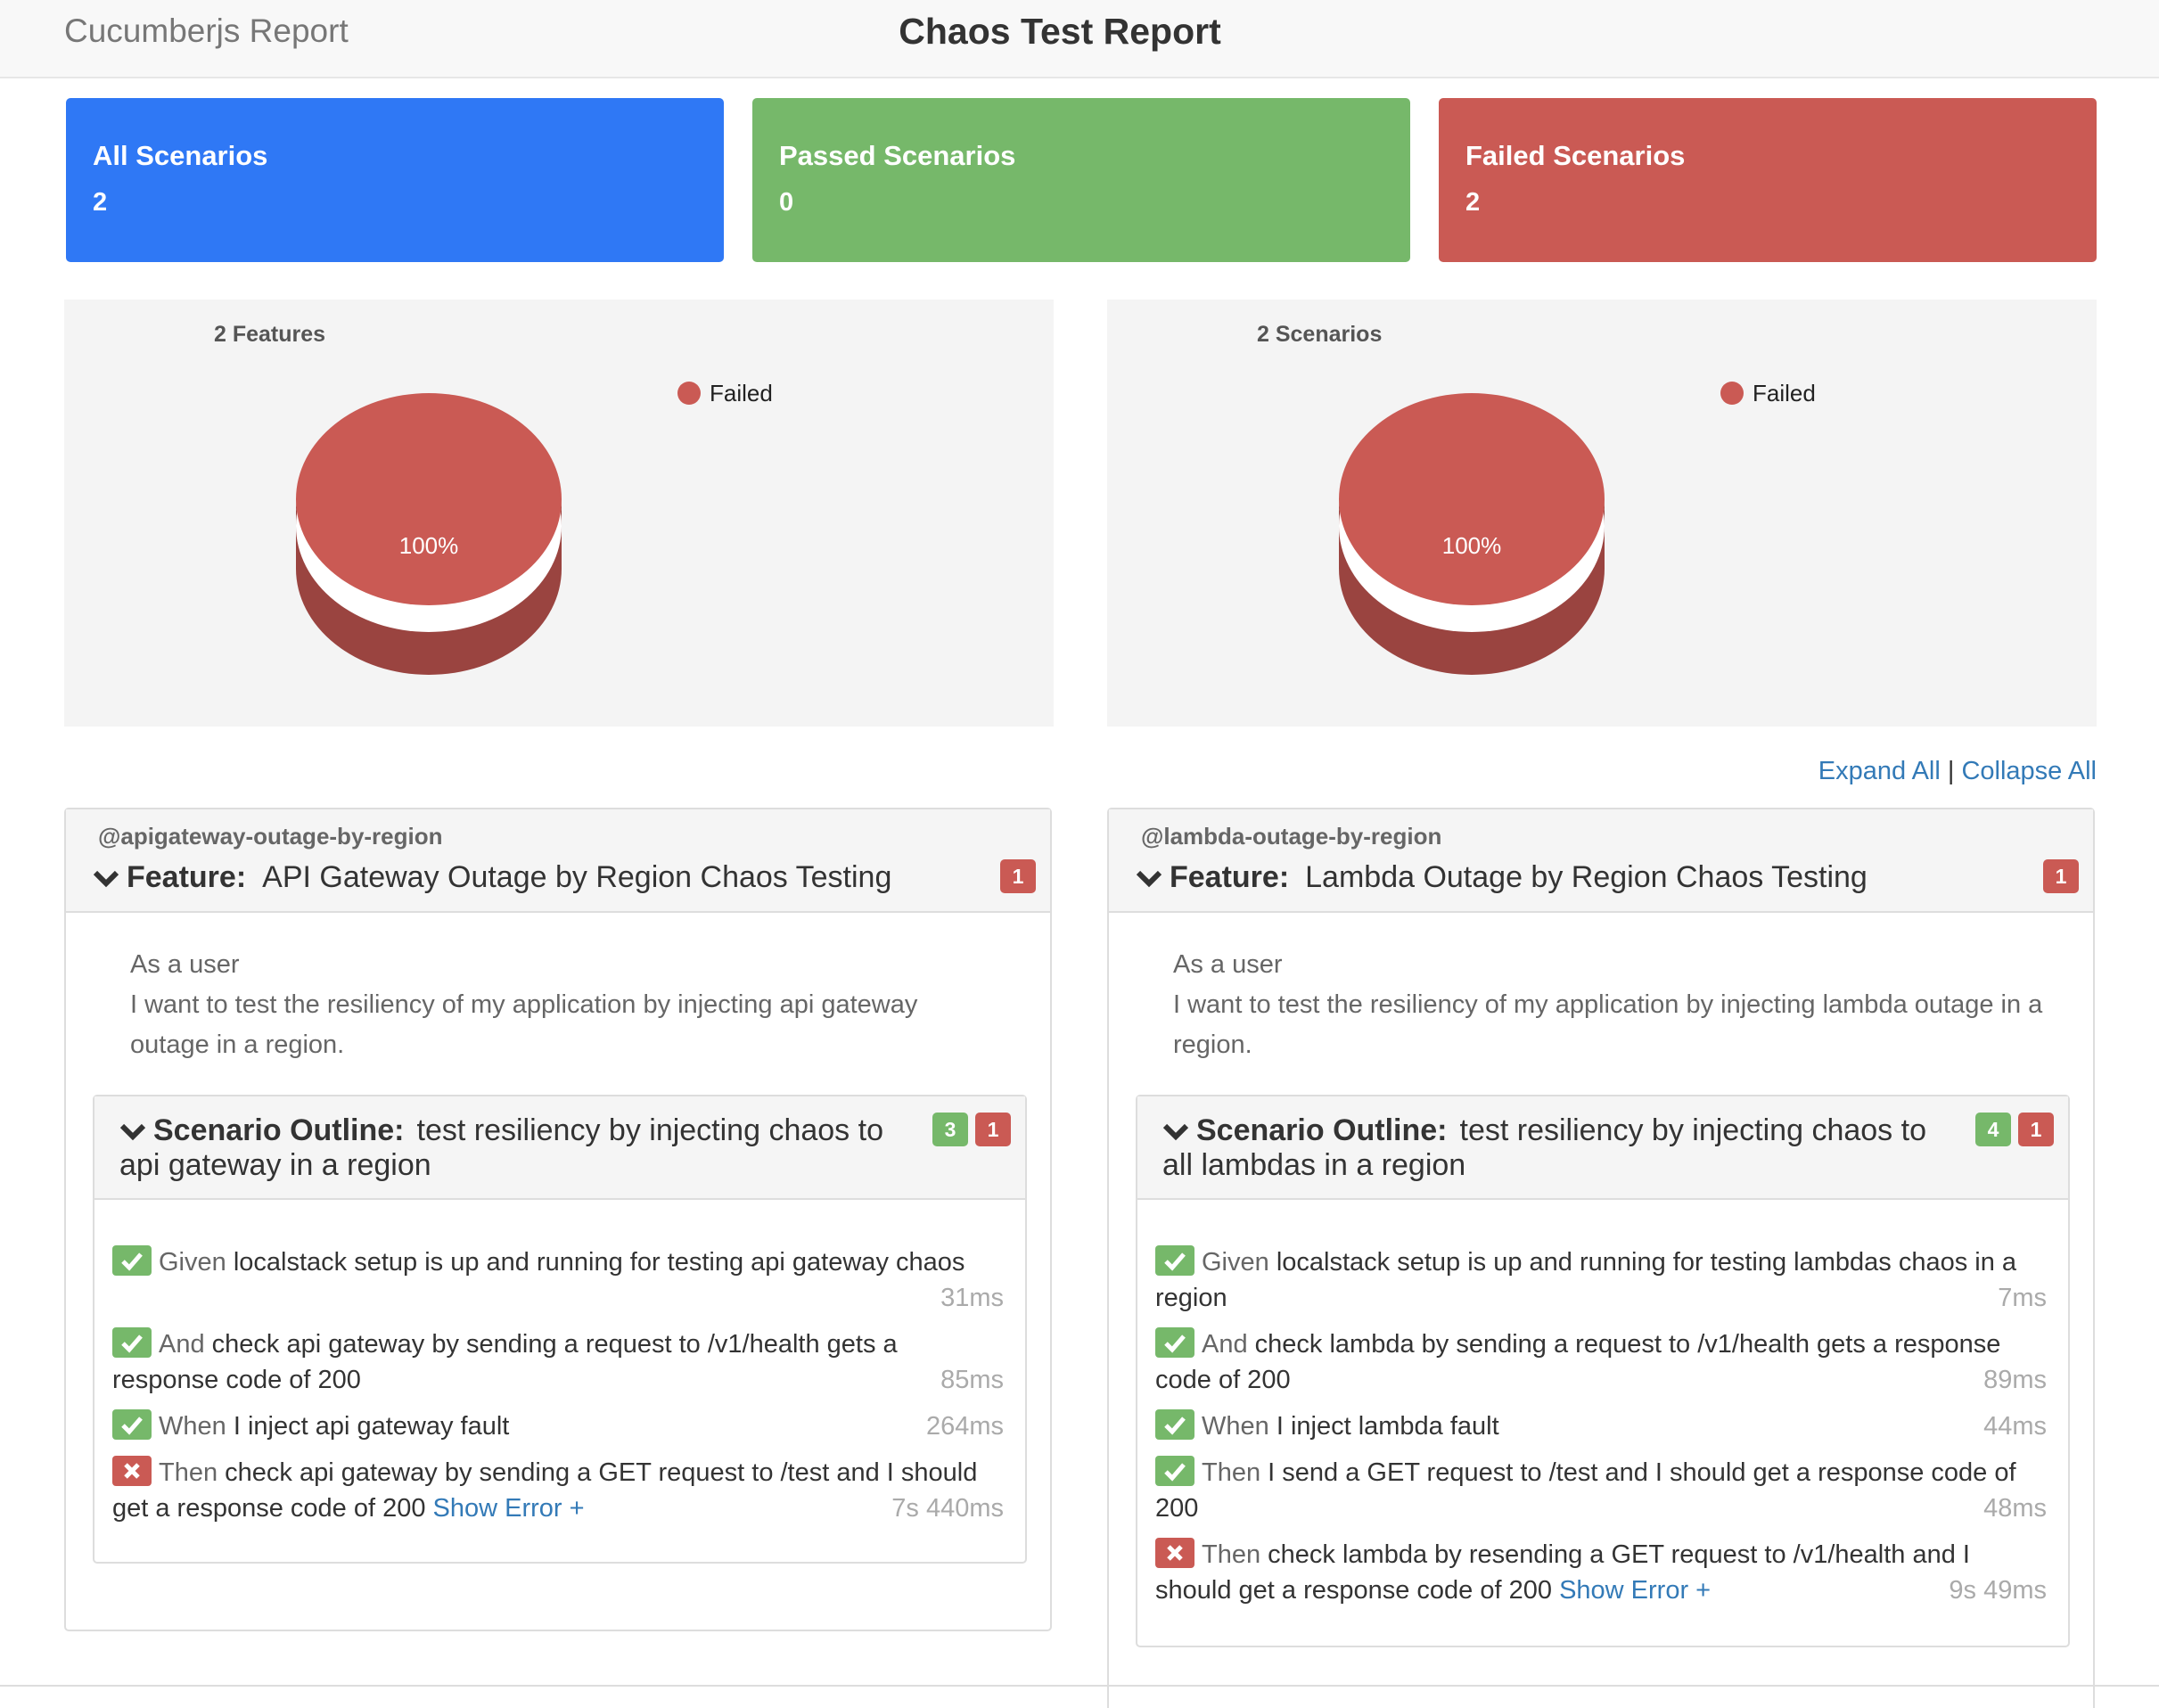  I want to click on tile-value: 0, so click(786, 202).